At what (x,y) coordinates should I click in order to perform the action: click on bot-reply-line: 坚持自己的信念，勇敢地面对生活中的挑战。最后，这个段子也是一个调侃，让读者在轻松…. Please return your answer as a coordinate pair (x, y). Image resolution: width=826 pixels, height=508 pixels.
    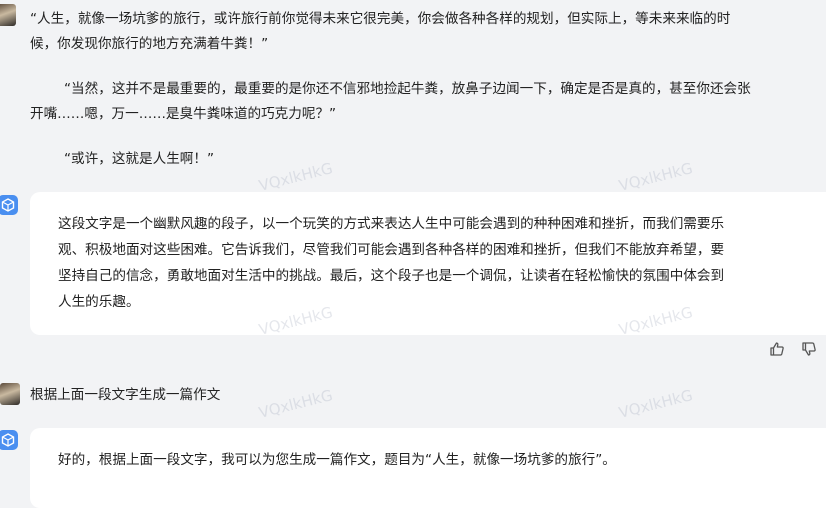
    Looking at the image, I should click on (391, 276).